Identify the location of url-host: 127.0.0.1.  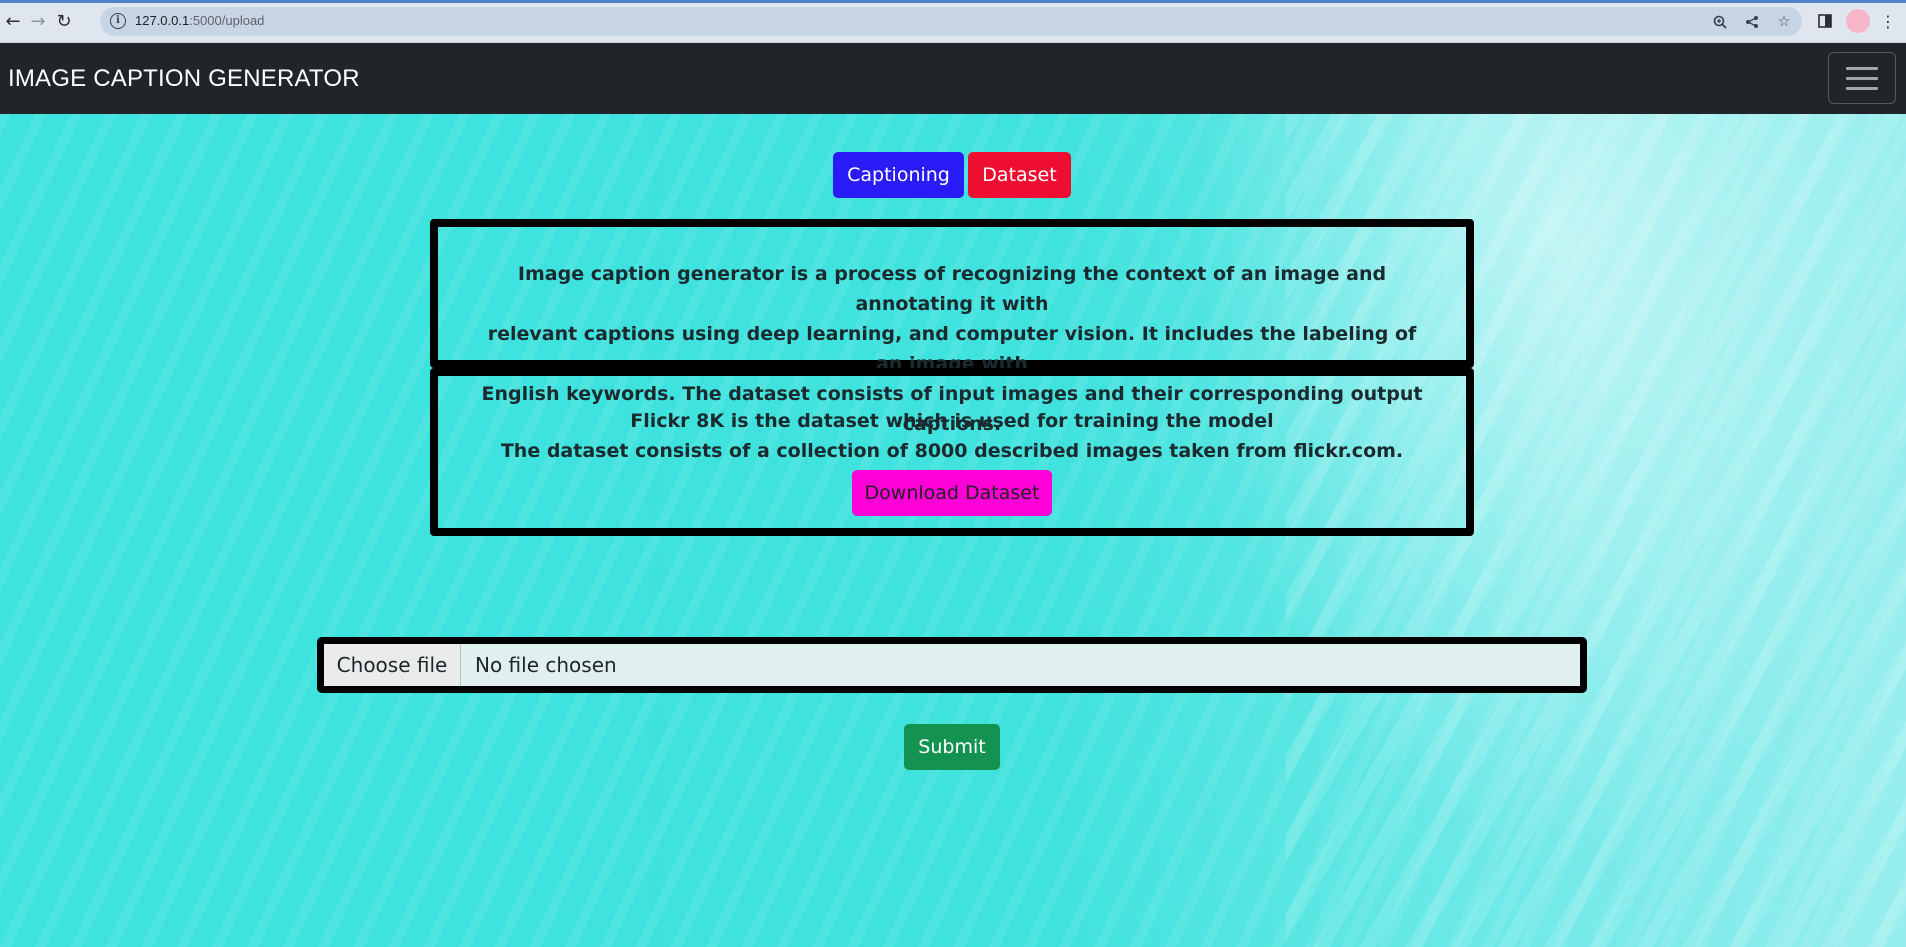
(162, 20).